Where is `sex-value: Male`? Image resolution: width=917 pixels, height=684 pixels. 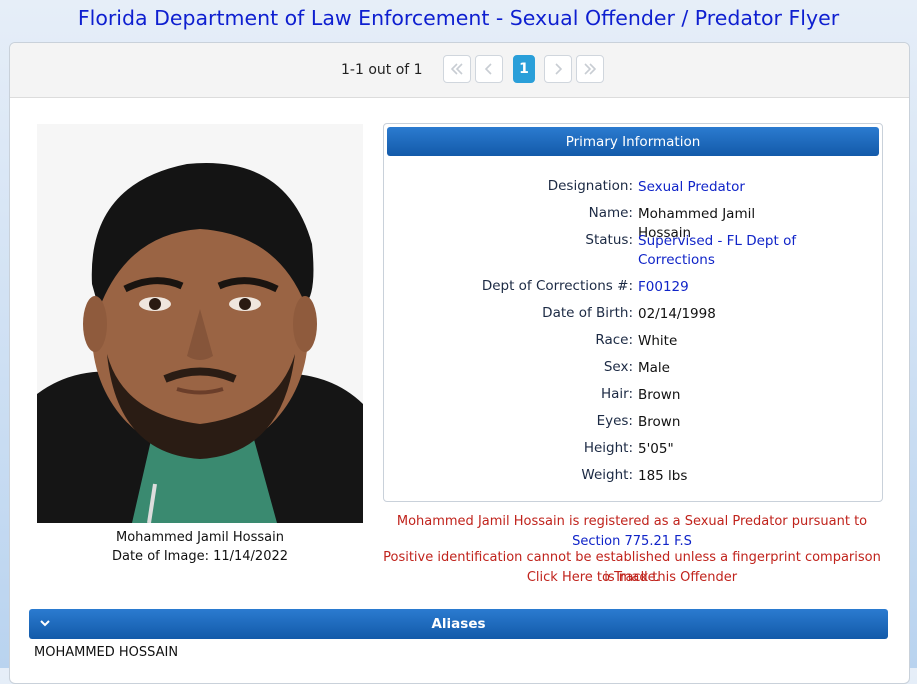 sex-value: Male is located at coordinates (654, 368).